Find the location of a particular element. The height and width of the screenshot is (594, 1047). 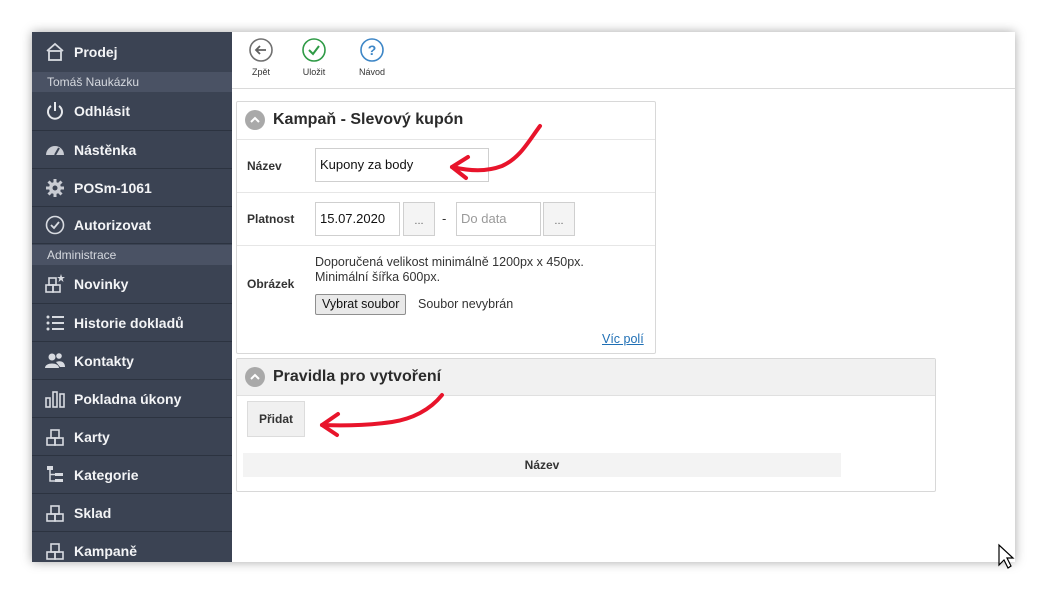

sidebar-item-odhlasit: Odhlásit is located at coordinates (132, 111).